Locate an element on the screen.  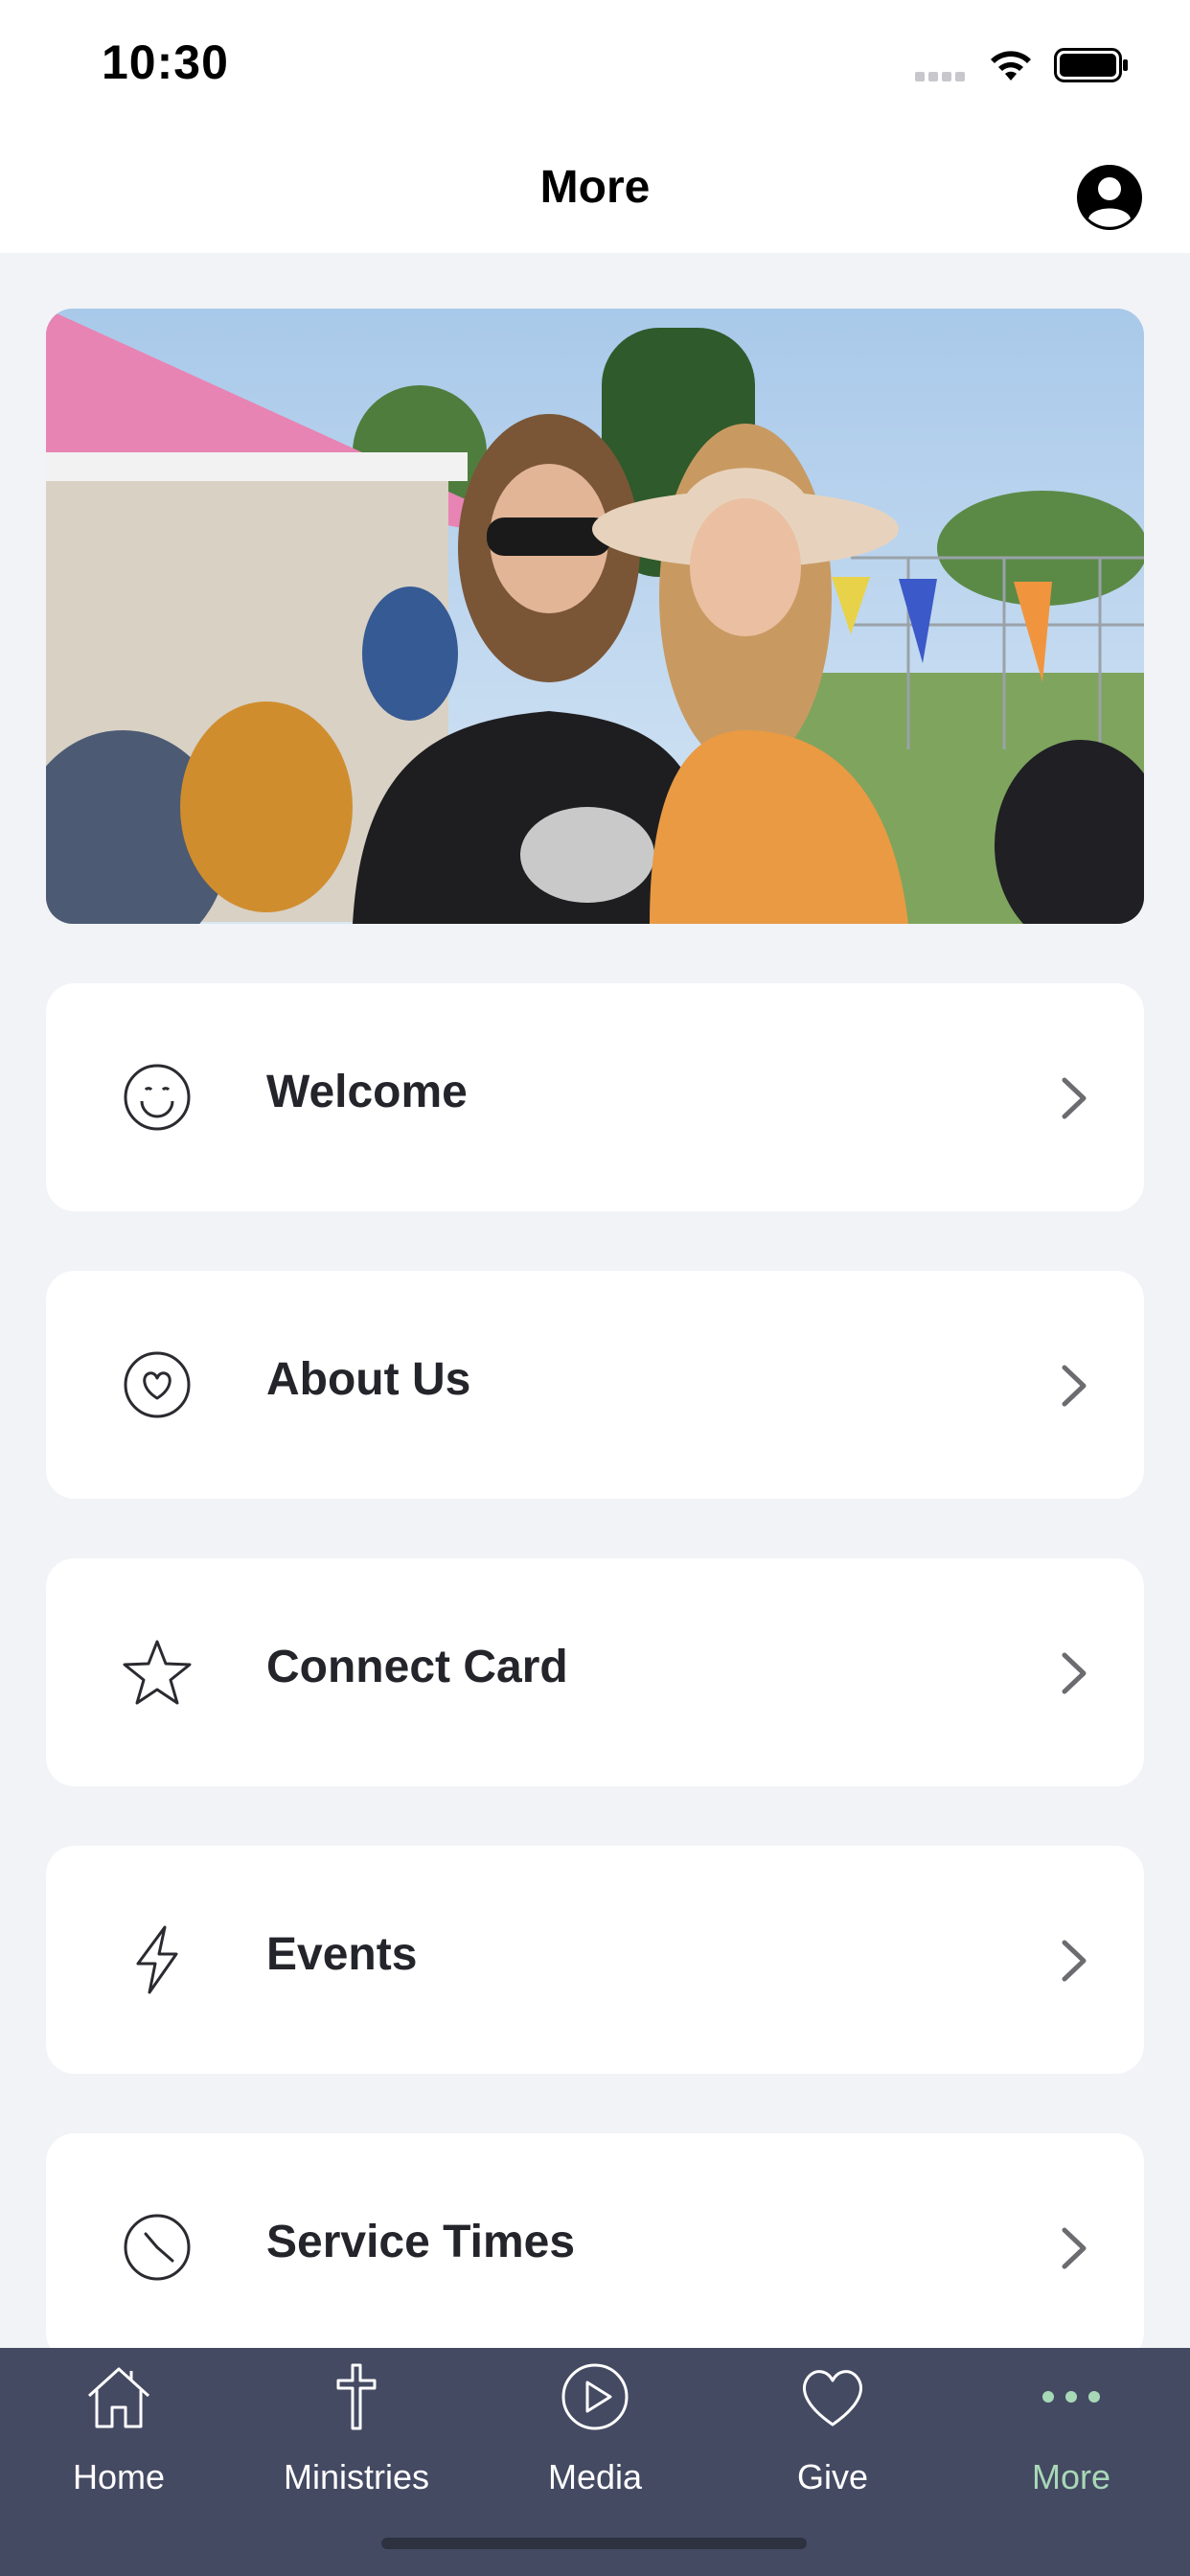
tab-label: Media is located at coordinates (595, 2476).